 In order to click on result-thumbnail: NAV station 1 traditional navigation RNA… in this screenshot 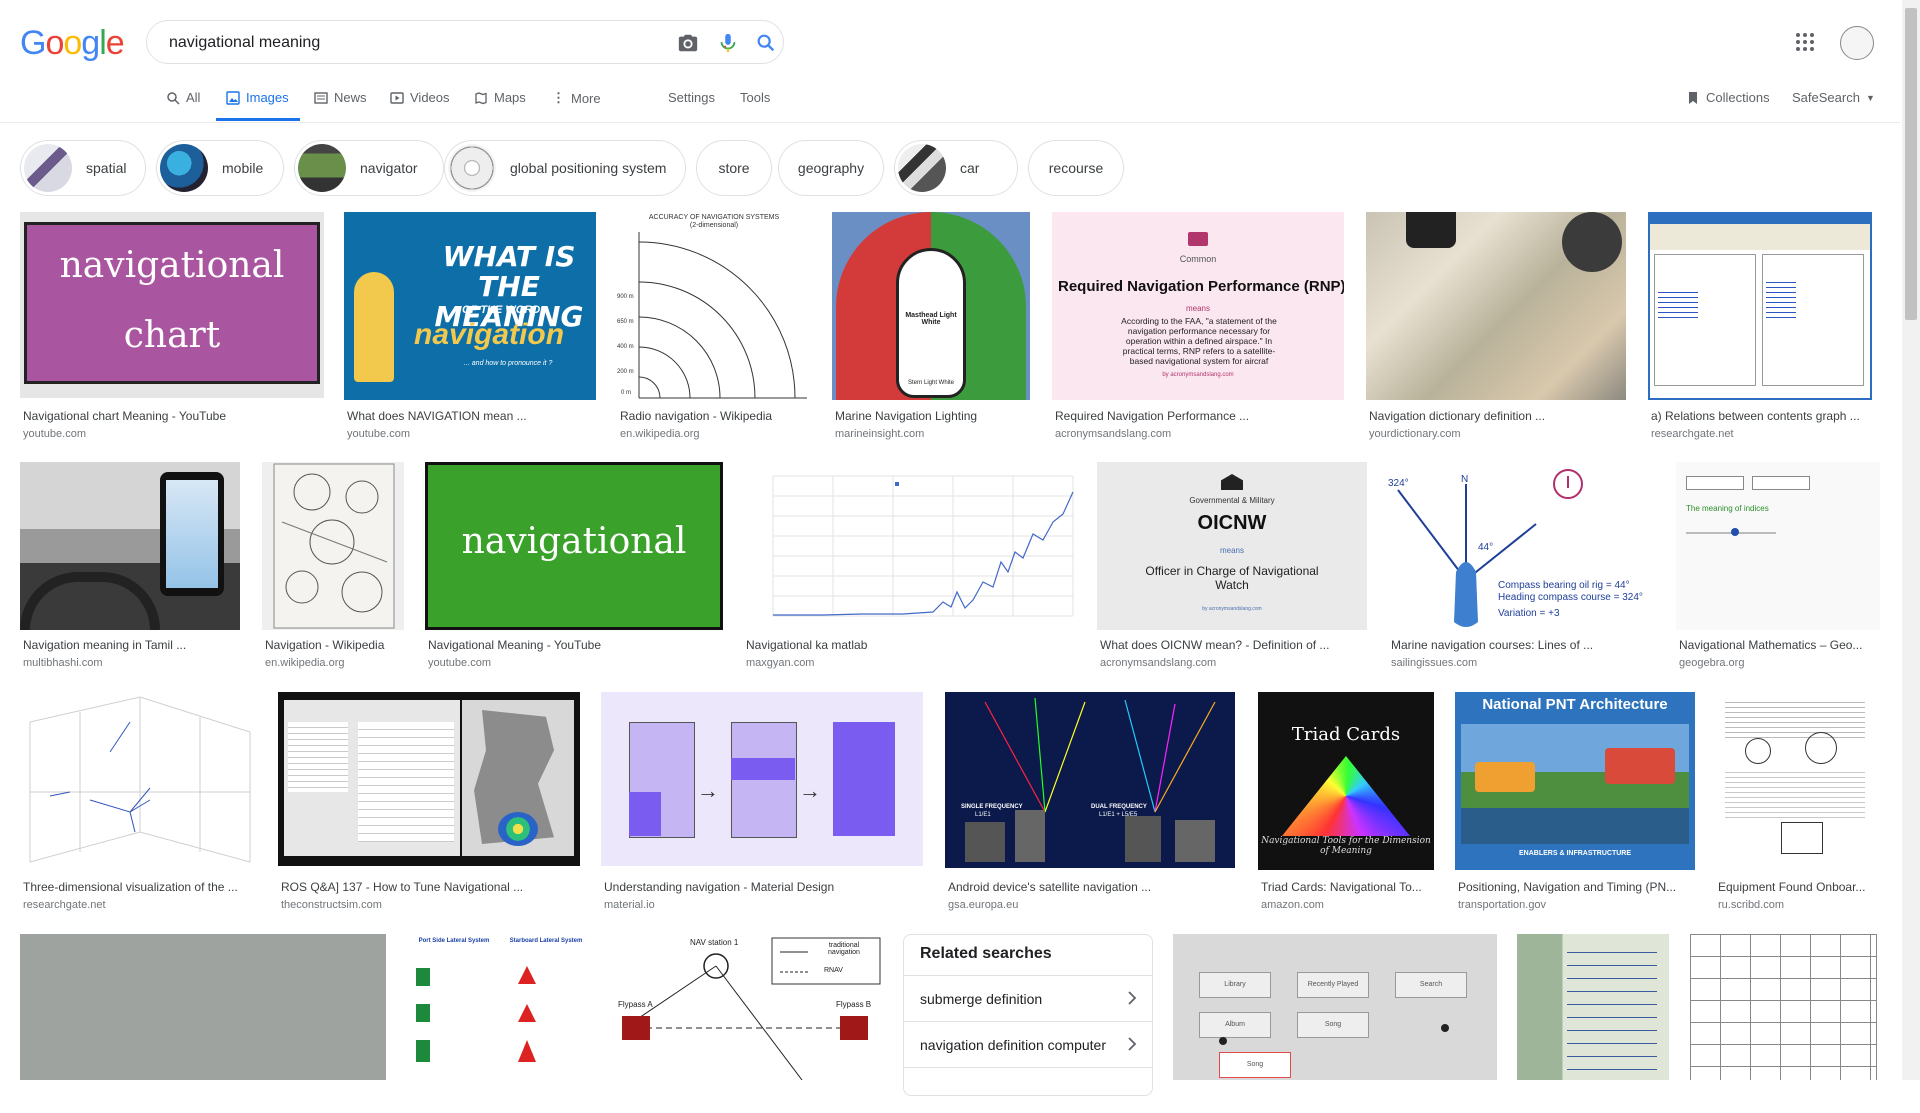, I will do `click(748, 1007)`.